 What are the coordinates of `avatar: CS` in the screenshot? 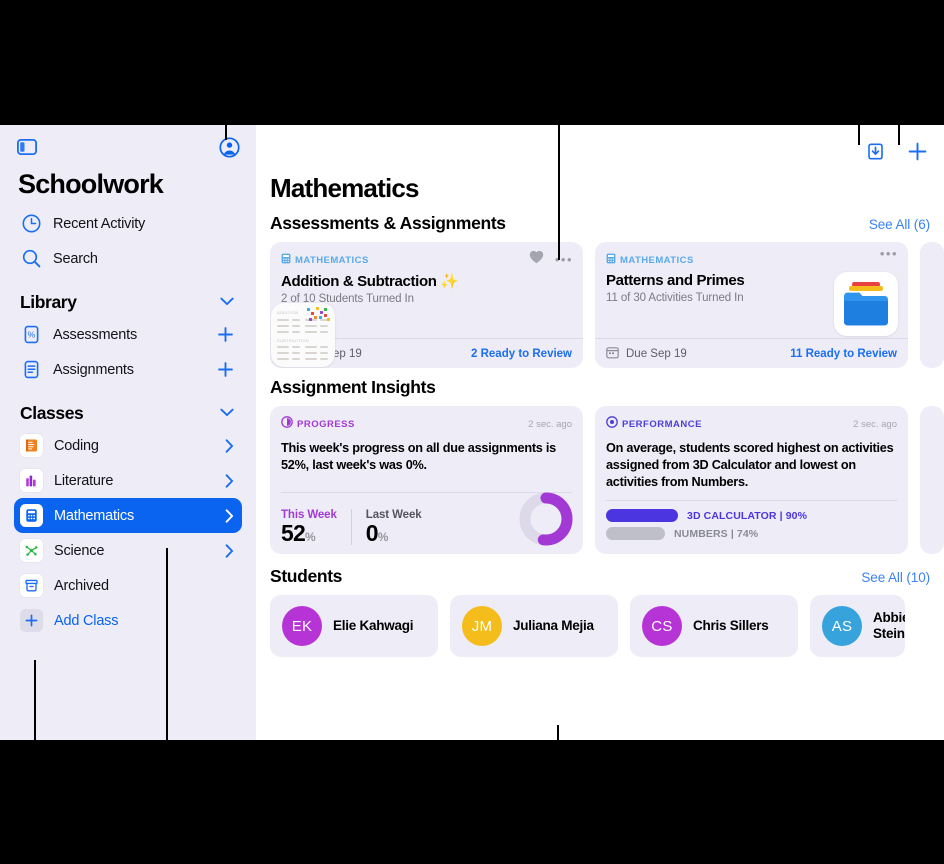 It's located at (662, 626).